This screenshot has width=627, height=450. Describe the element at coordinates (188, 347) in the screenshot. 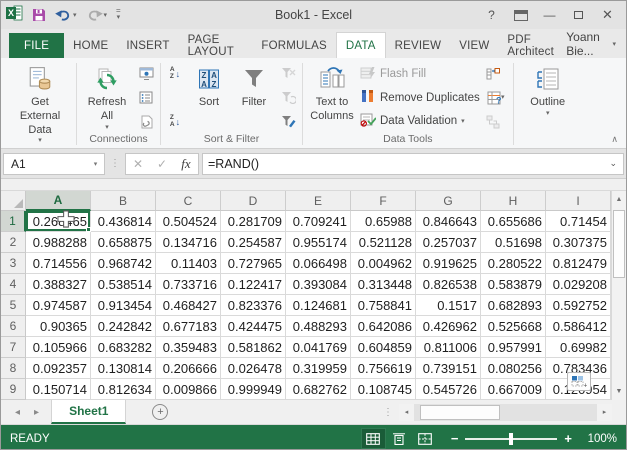

I see `cell-C7: 0.359483` at that location.